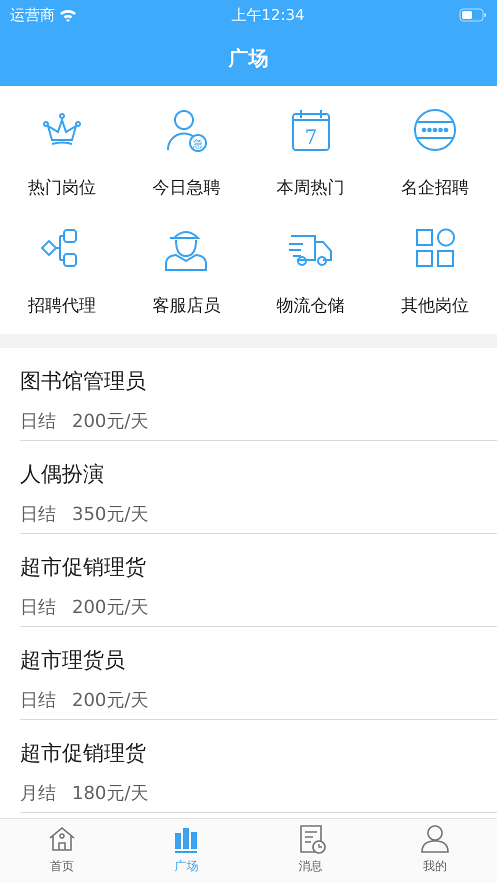 Image resolution: width=497 pixels, height=883 pixels. Describe the element at coordinates (472, 15) in the screenshot. I see `battery-icon` at that location.